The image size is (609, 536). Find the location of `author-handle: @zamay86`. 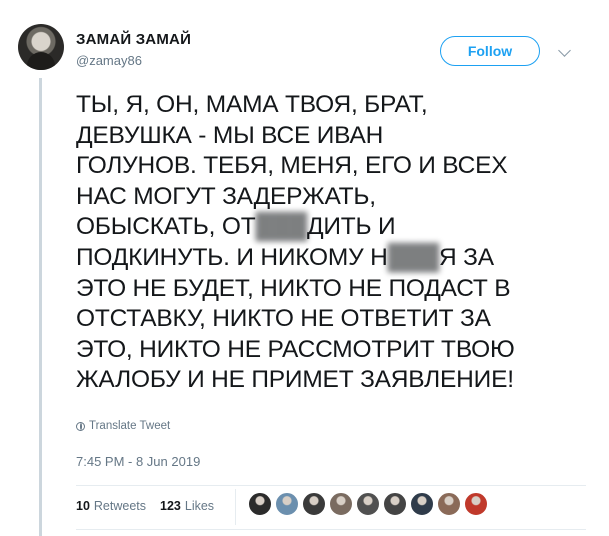

author-handle: @zamay86 is located at coordinates (109, 60).